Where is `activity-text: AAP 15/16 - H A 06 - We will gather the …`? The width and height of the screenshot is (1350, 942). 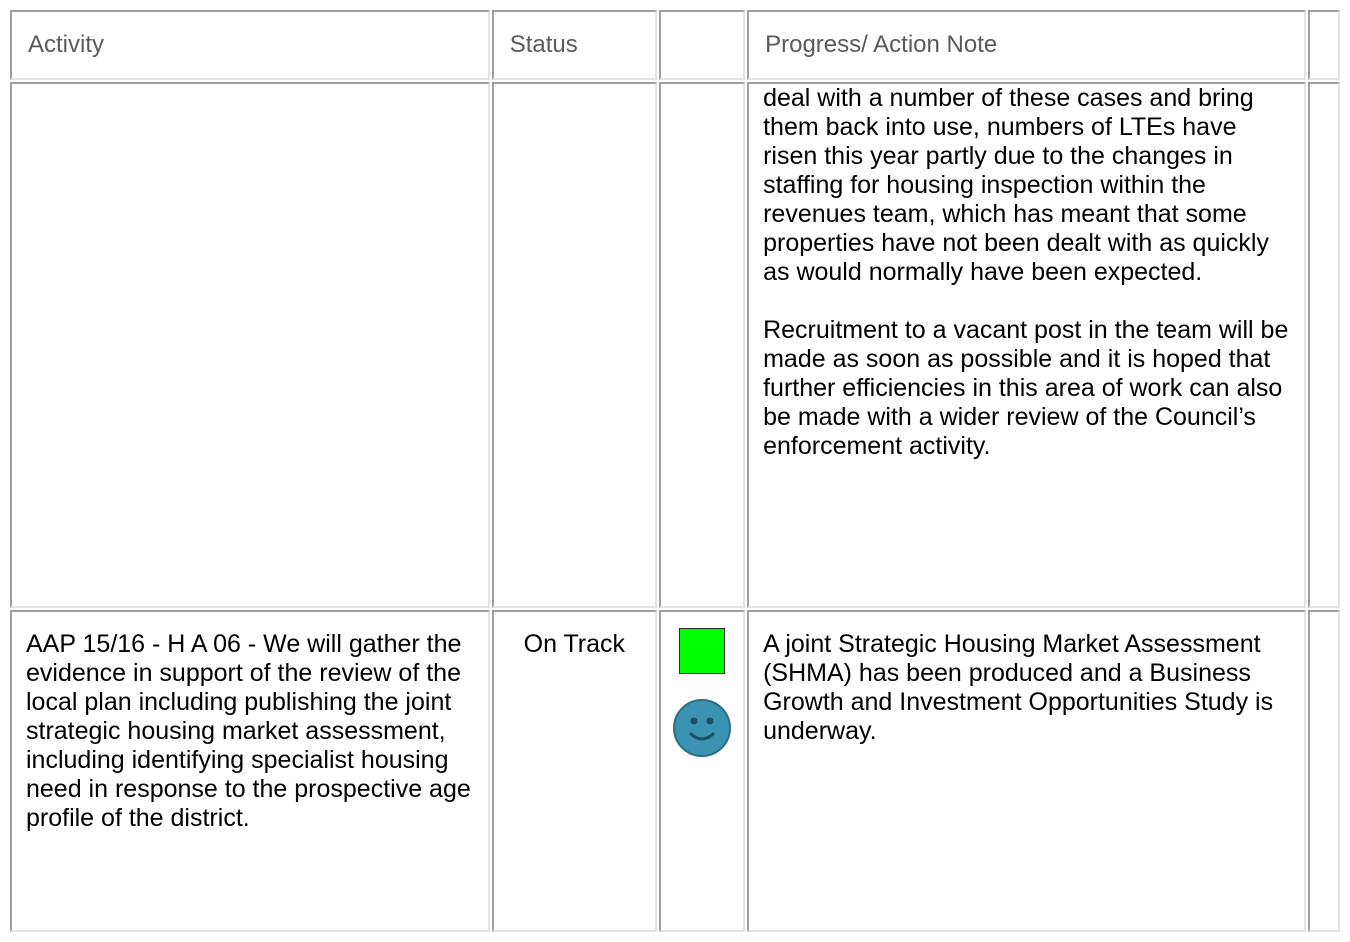
activity-text: AAP 15/16 - H A 06 - We will gather the … is located at coordinates (248, 731).